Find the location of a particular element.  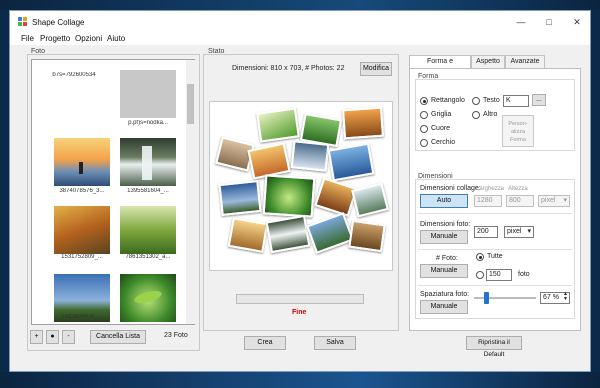

radio-other is located at coordinates (476, 115).